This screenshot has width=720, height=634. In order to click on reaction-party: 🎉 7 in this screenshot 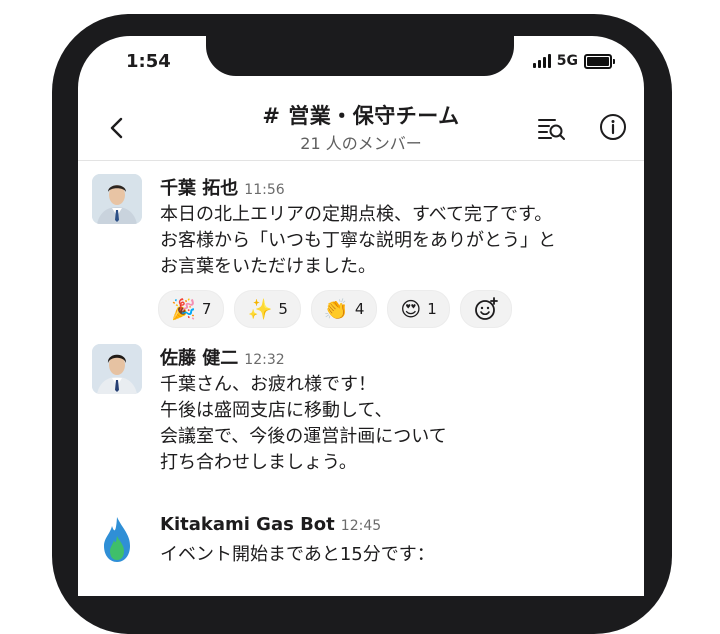, I will do `click(191, 309)`.